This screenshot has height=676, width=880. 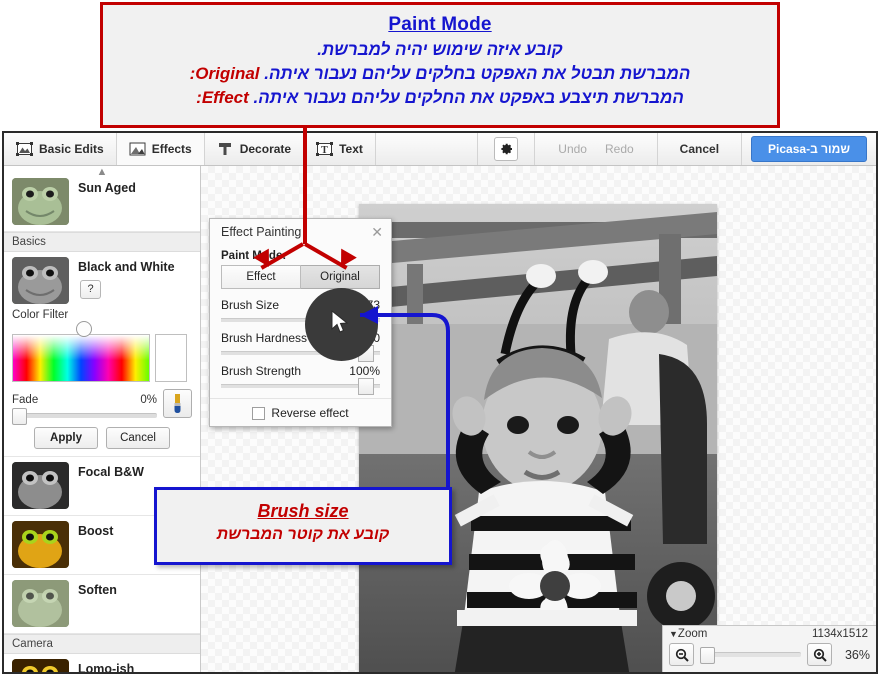 I want to click on save-cell: שמור ב-Picasa, so click(x=809, y=149).